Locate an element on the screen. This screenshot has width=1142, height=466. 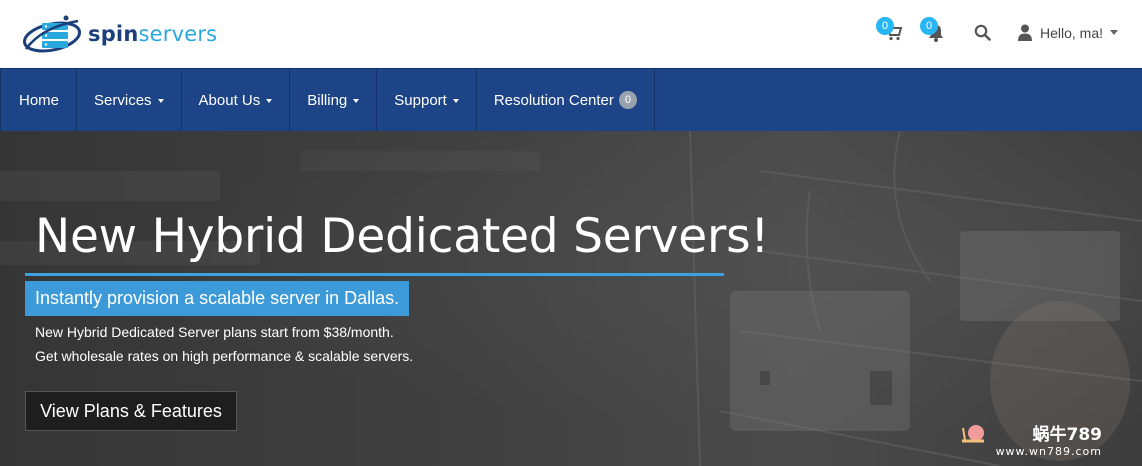
logo: spinservers is located at coordinates (119, 34).